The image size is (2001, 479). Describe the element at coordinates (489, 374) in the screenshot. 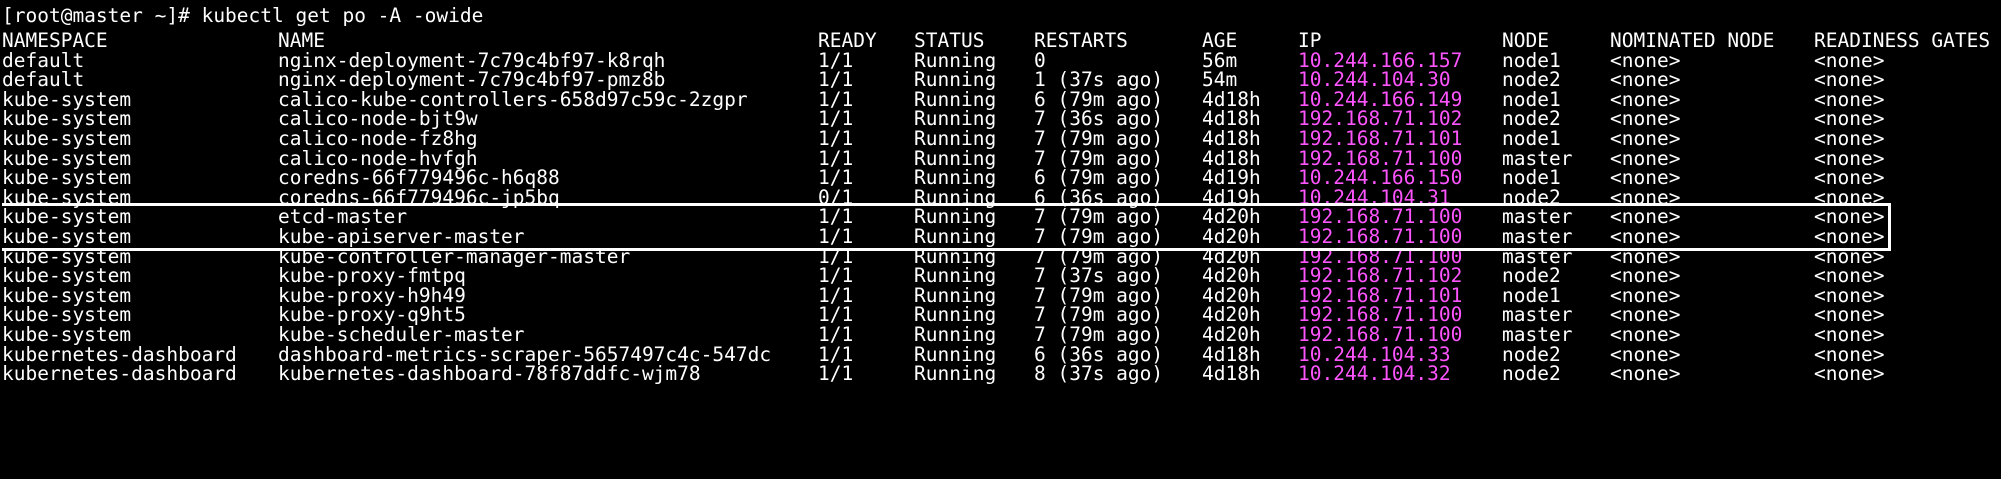

I see `cell-pod-name: kubernetes-dashboard-78f87ddfc-wjm78` at that location.